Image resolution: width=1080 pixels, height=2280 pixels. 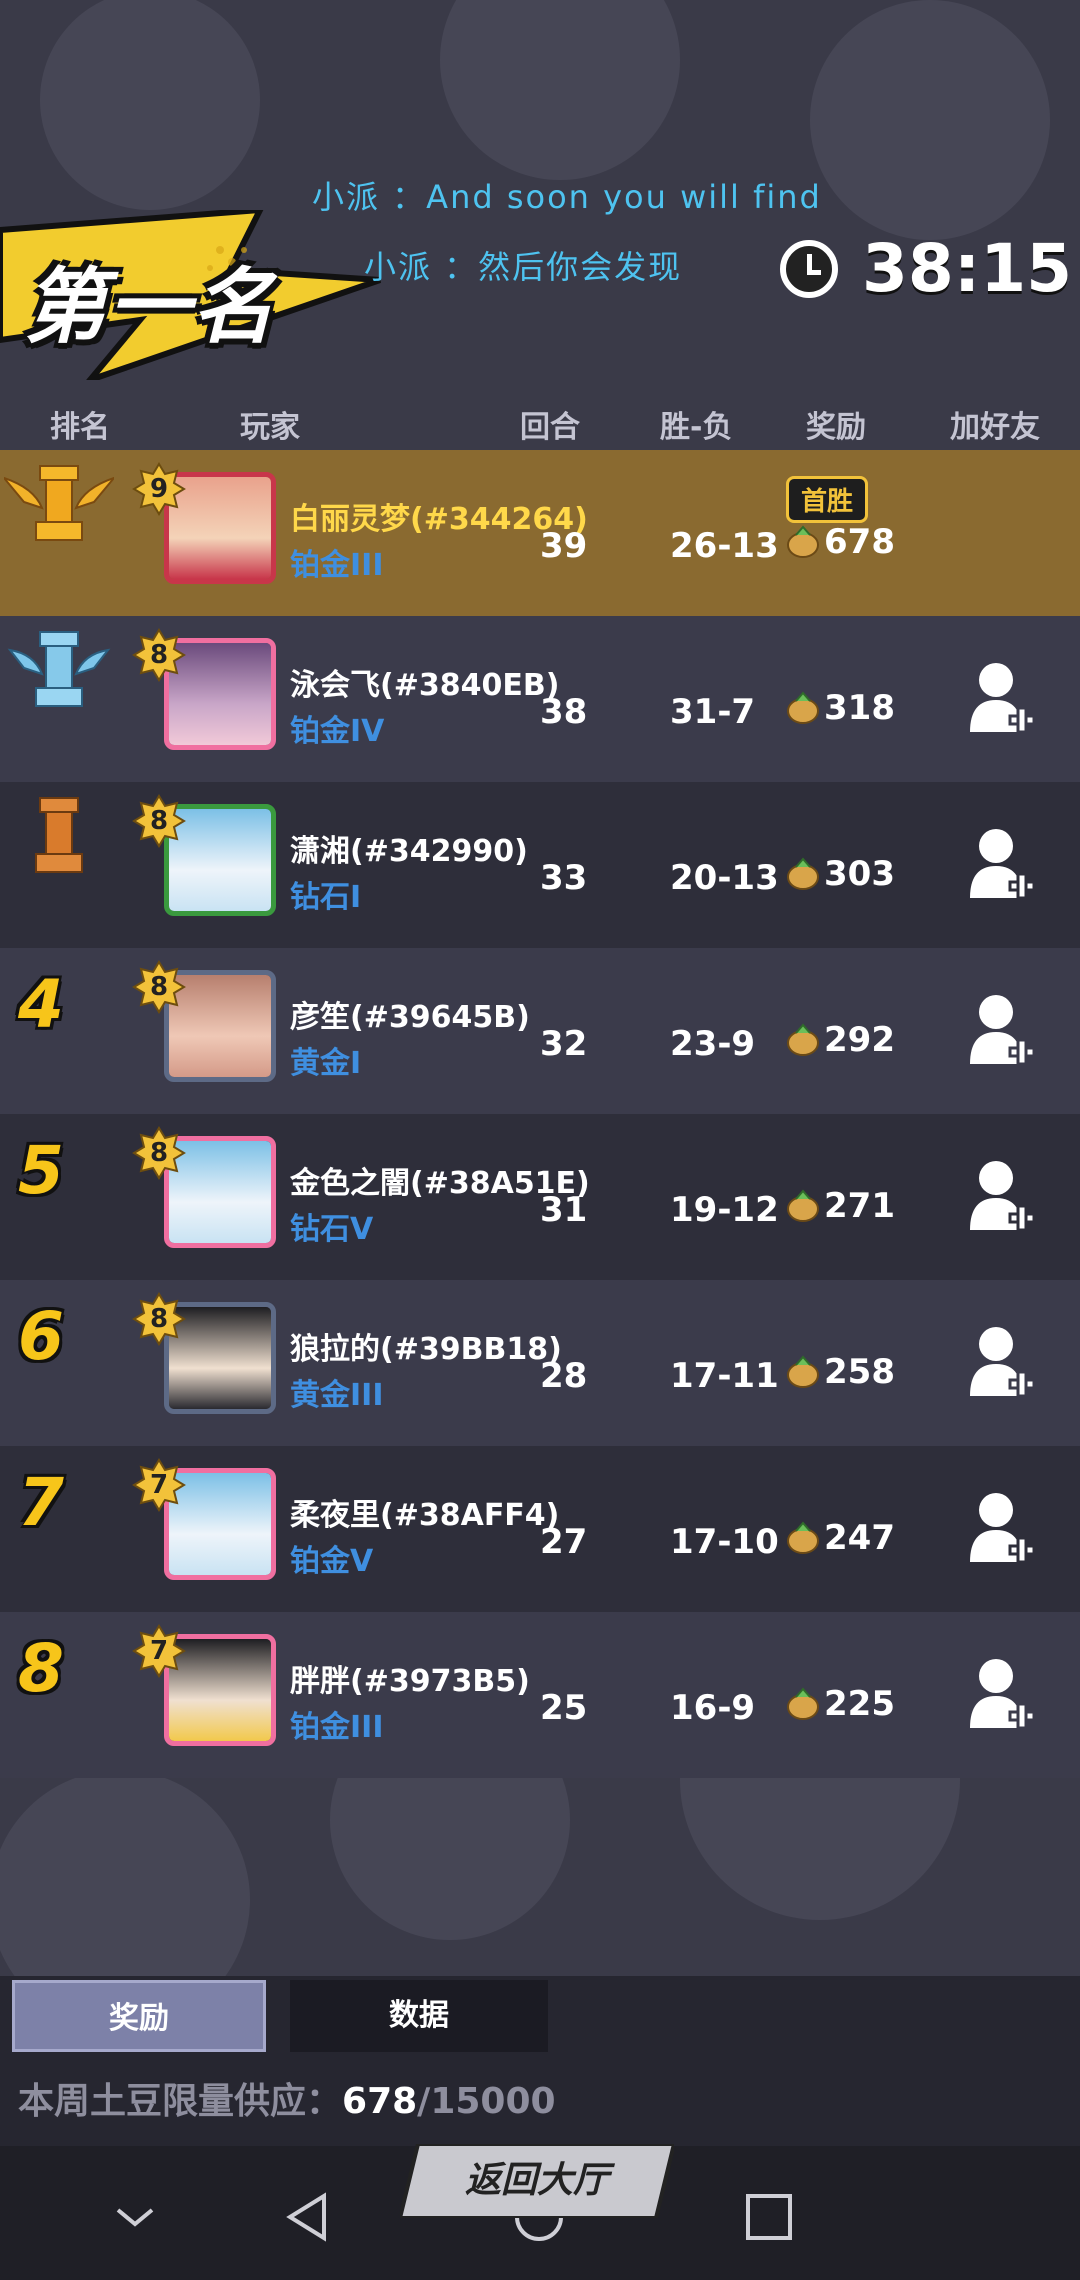 What do you see at coordinates (380, 2101) in the screenshot?
I see `supply-current: 678` at bounding box center [380, 2101].